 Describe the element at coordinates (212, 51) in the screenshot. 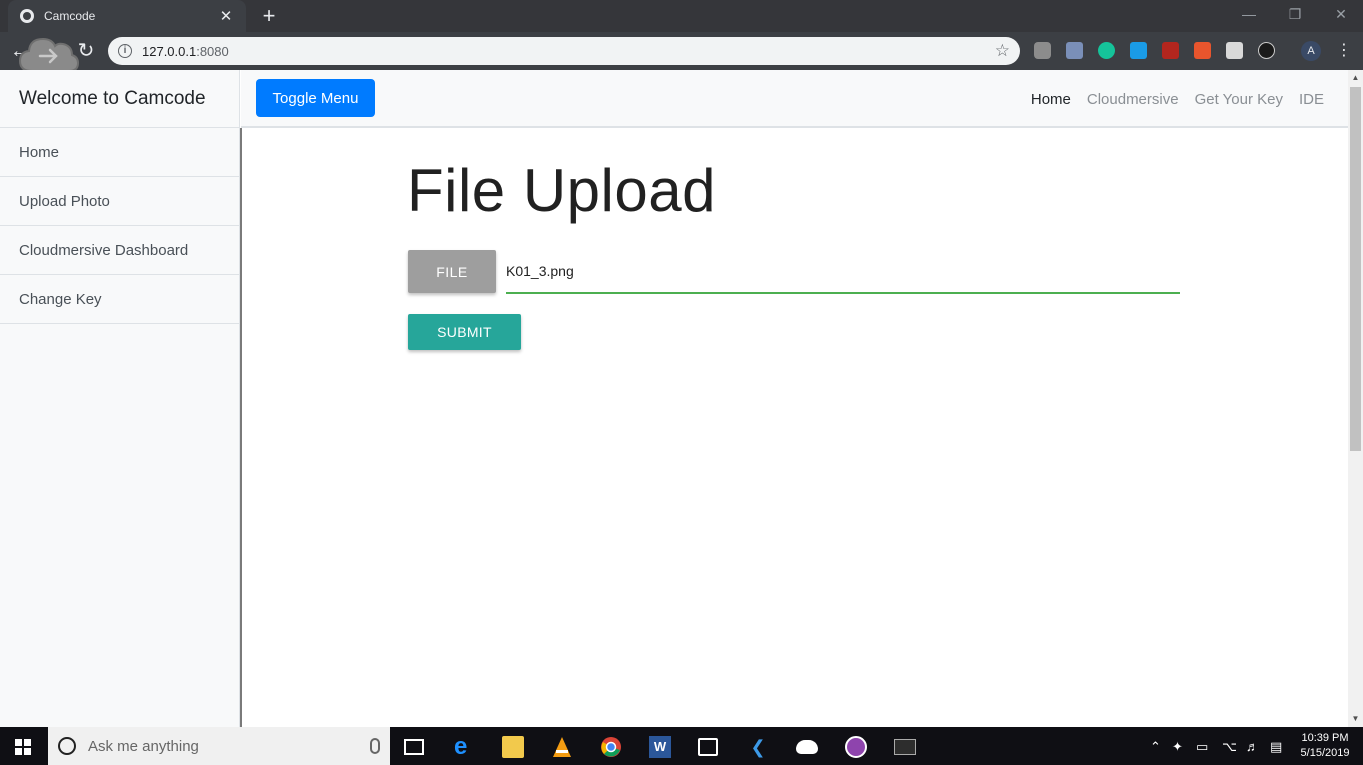

I see `url-port: :8080` at that location.